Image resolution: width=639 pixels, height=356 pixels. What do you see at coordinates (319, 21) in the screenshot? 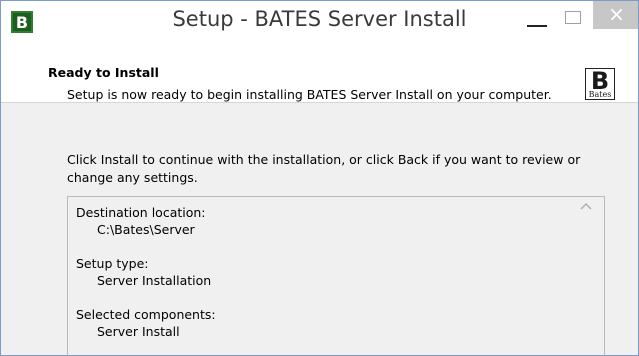
I see `title-bar: B Setup - BATES Server Install ×` at bounding box center [319, 21].